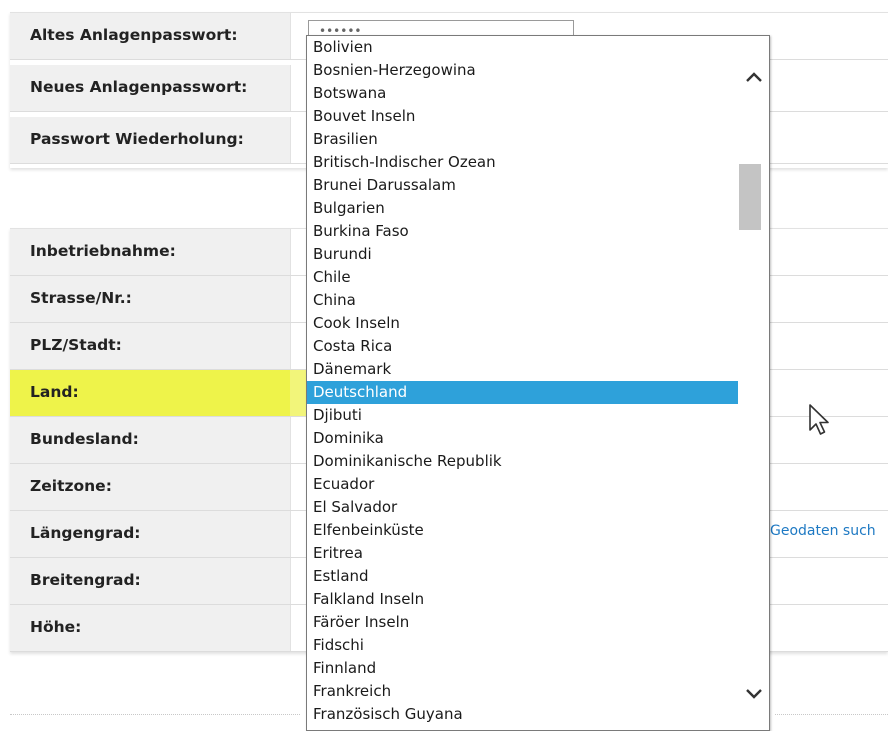 This screenshot has width=888, height=731. I want to click on country-option: Chile, so click(522, 277).